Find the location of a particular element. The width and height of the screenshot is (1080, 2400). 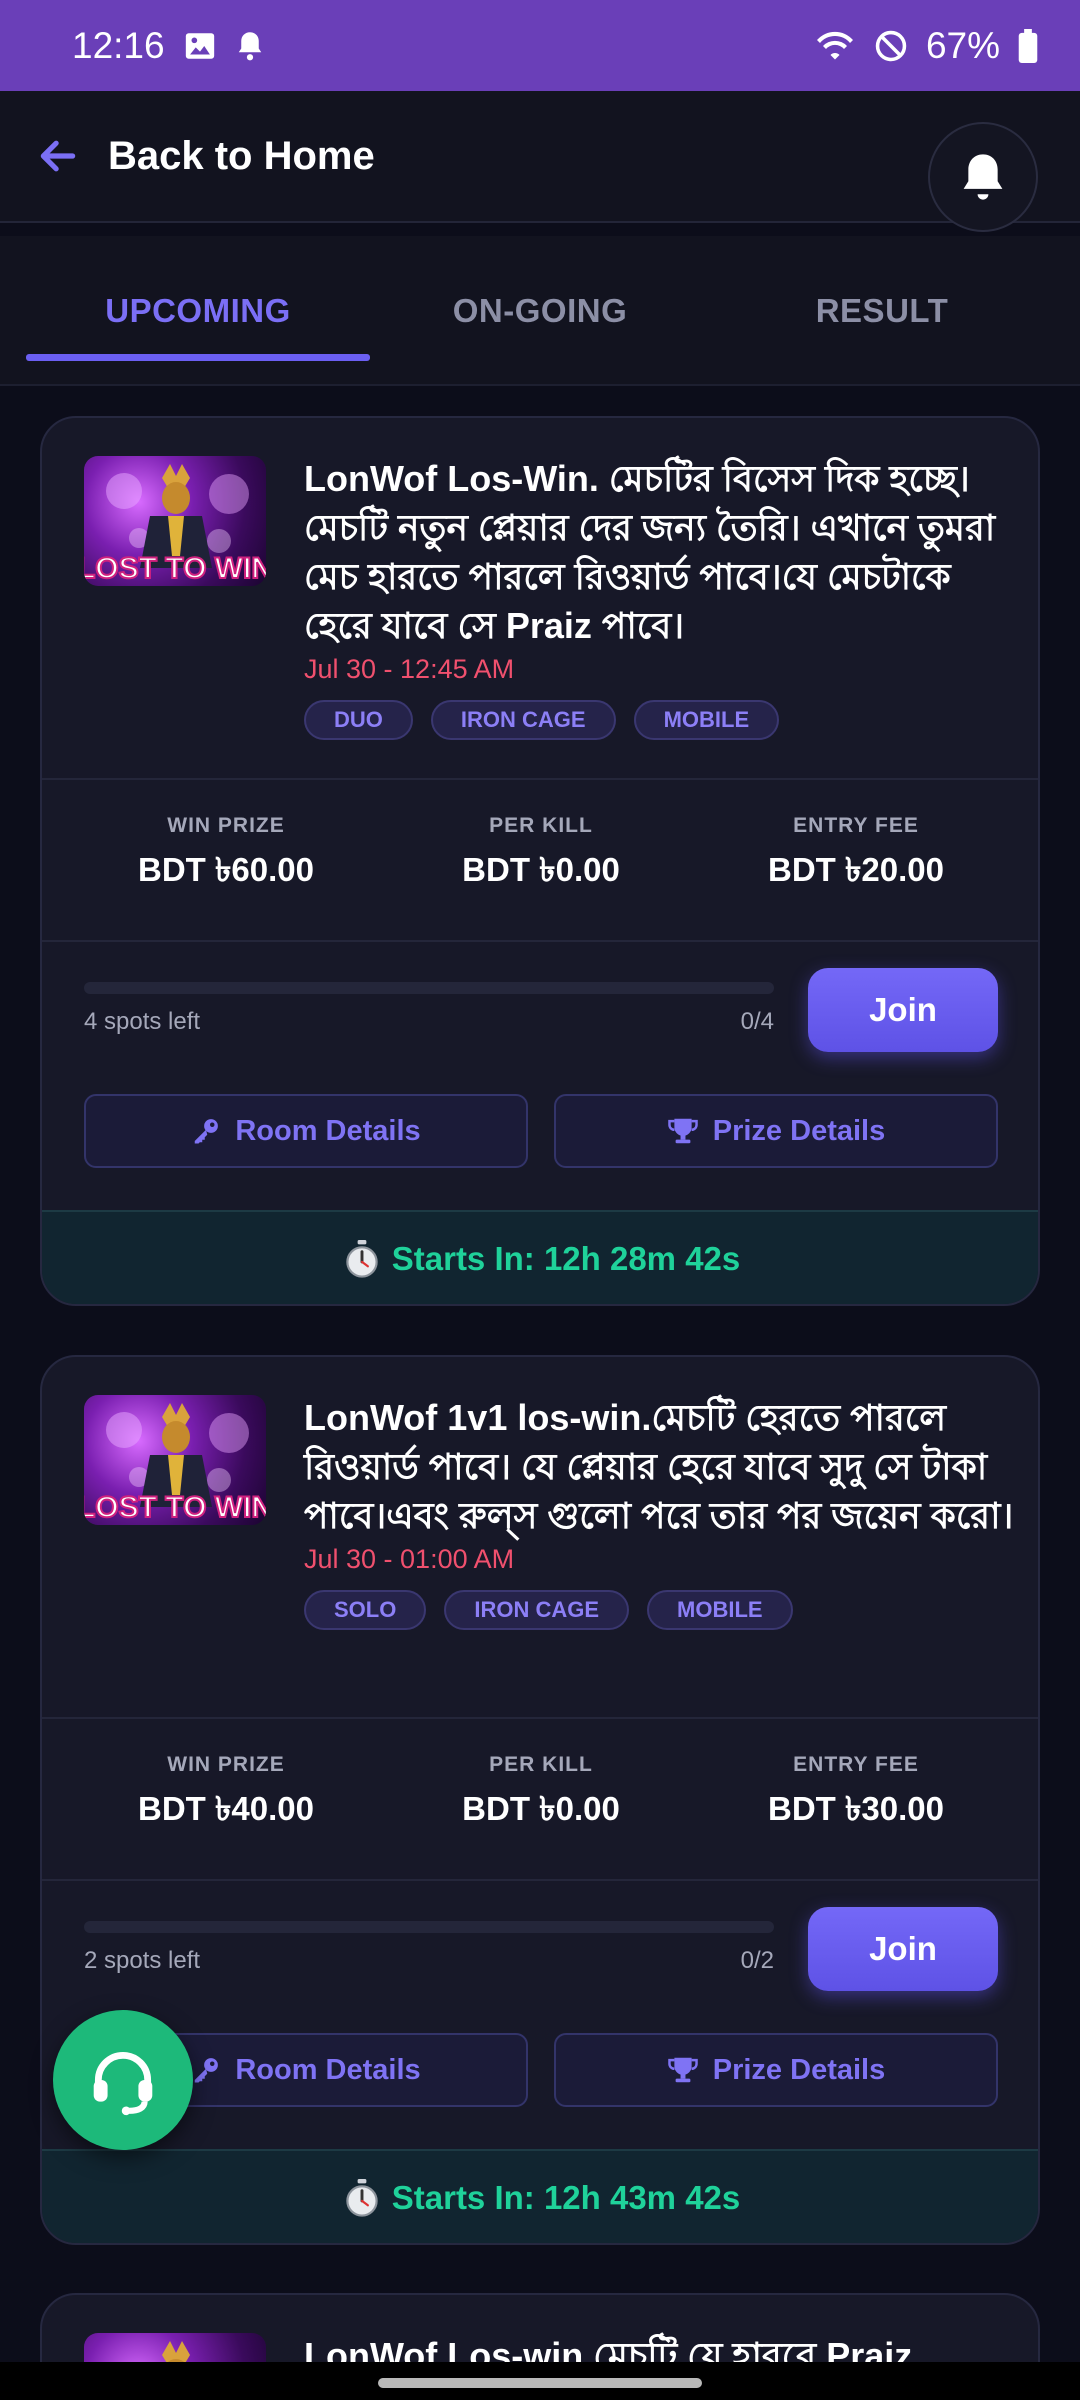

stat-value: BDT ৳20.00 is located at coordinates (855, 869).